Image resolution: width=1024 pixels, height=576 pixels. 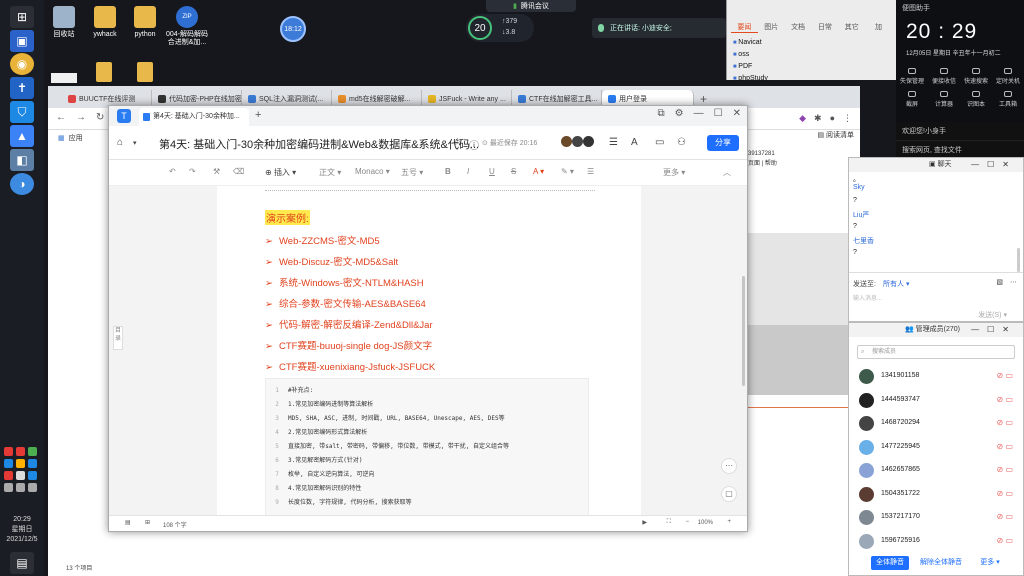 What do you see at coordinates (128, 522) in the screenshot?
I see `outline-icon: ▤` at bounding box center [128, 522].